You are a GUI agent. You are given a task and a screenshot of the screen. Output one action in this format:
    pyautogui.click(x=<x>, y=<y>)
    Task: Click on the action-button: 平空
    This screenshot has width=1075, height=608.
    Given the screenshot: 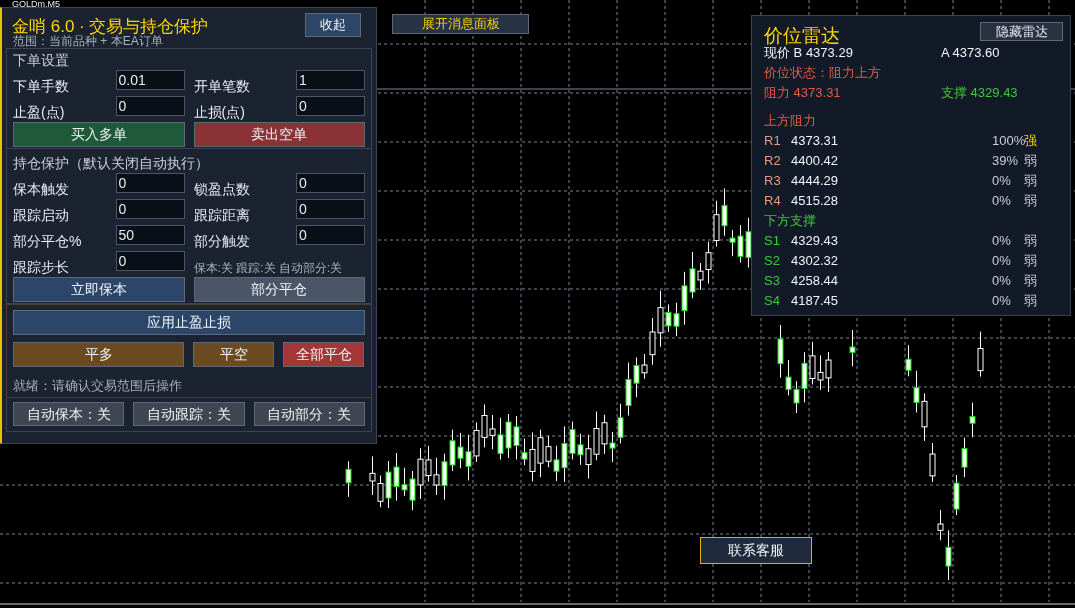 What is the action you would take?
    pyautogui.click(x=233, y=354)
    